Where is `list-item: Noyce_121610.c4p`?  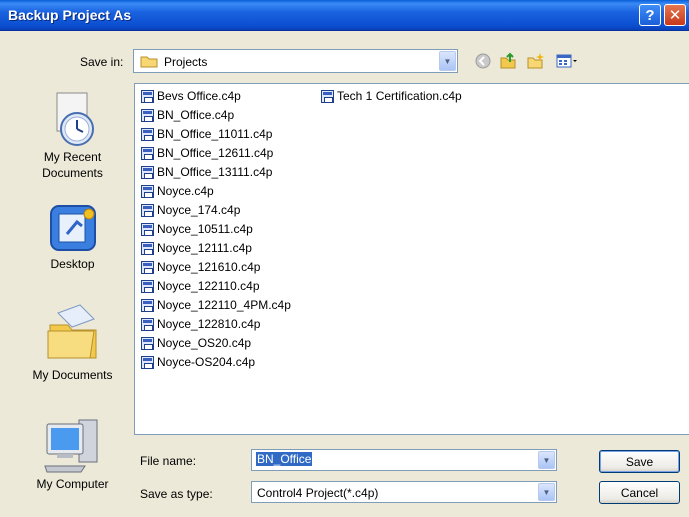 list-item: Noyce_121610.c4p is located at coordinates (200, 267).